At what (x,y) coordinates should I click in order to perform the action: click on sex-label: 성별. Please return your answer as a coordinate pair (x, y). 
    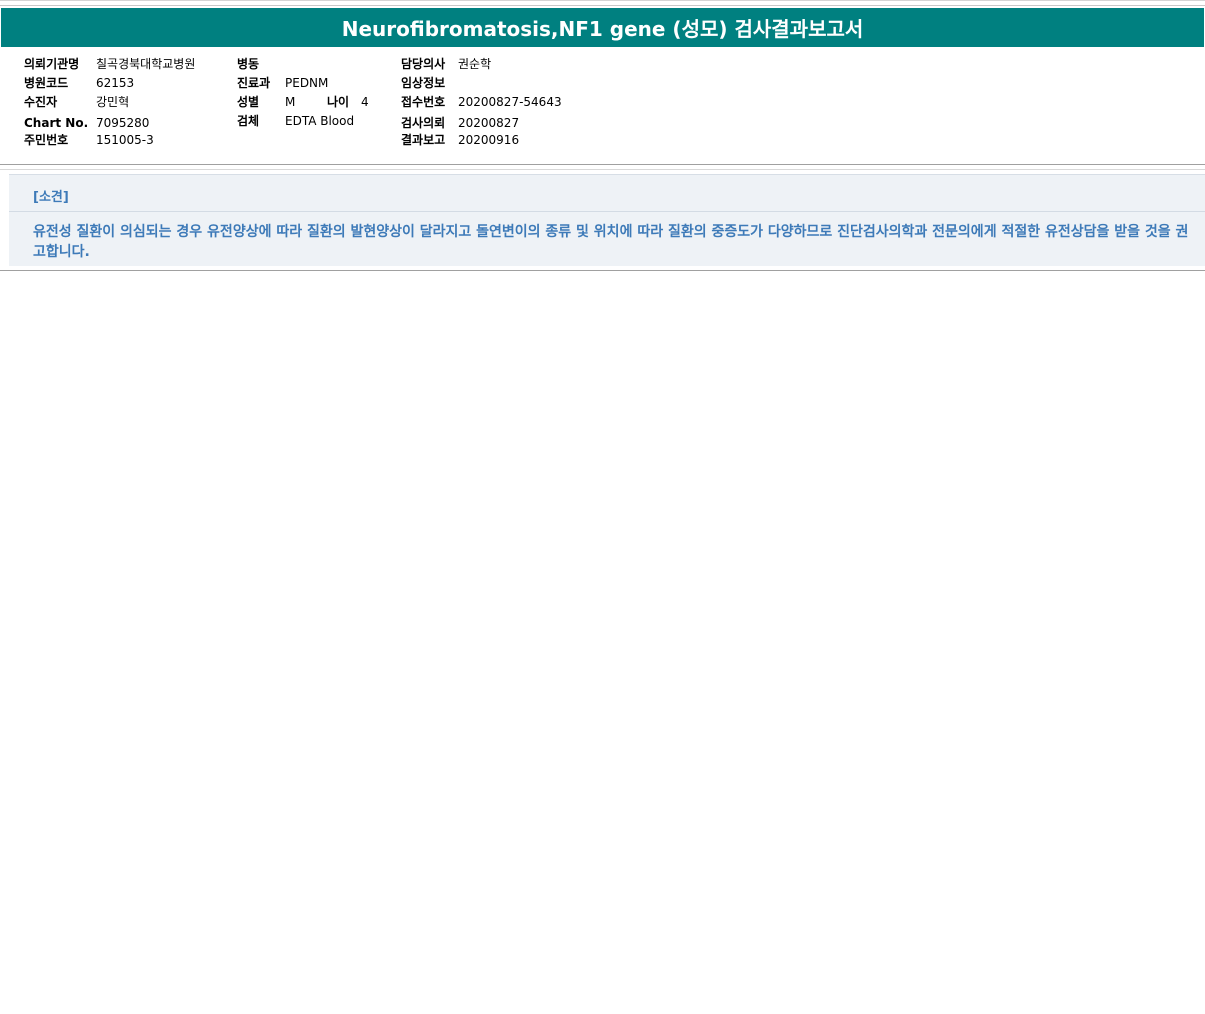
    Looking at the image, I should click on (248, 102).